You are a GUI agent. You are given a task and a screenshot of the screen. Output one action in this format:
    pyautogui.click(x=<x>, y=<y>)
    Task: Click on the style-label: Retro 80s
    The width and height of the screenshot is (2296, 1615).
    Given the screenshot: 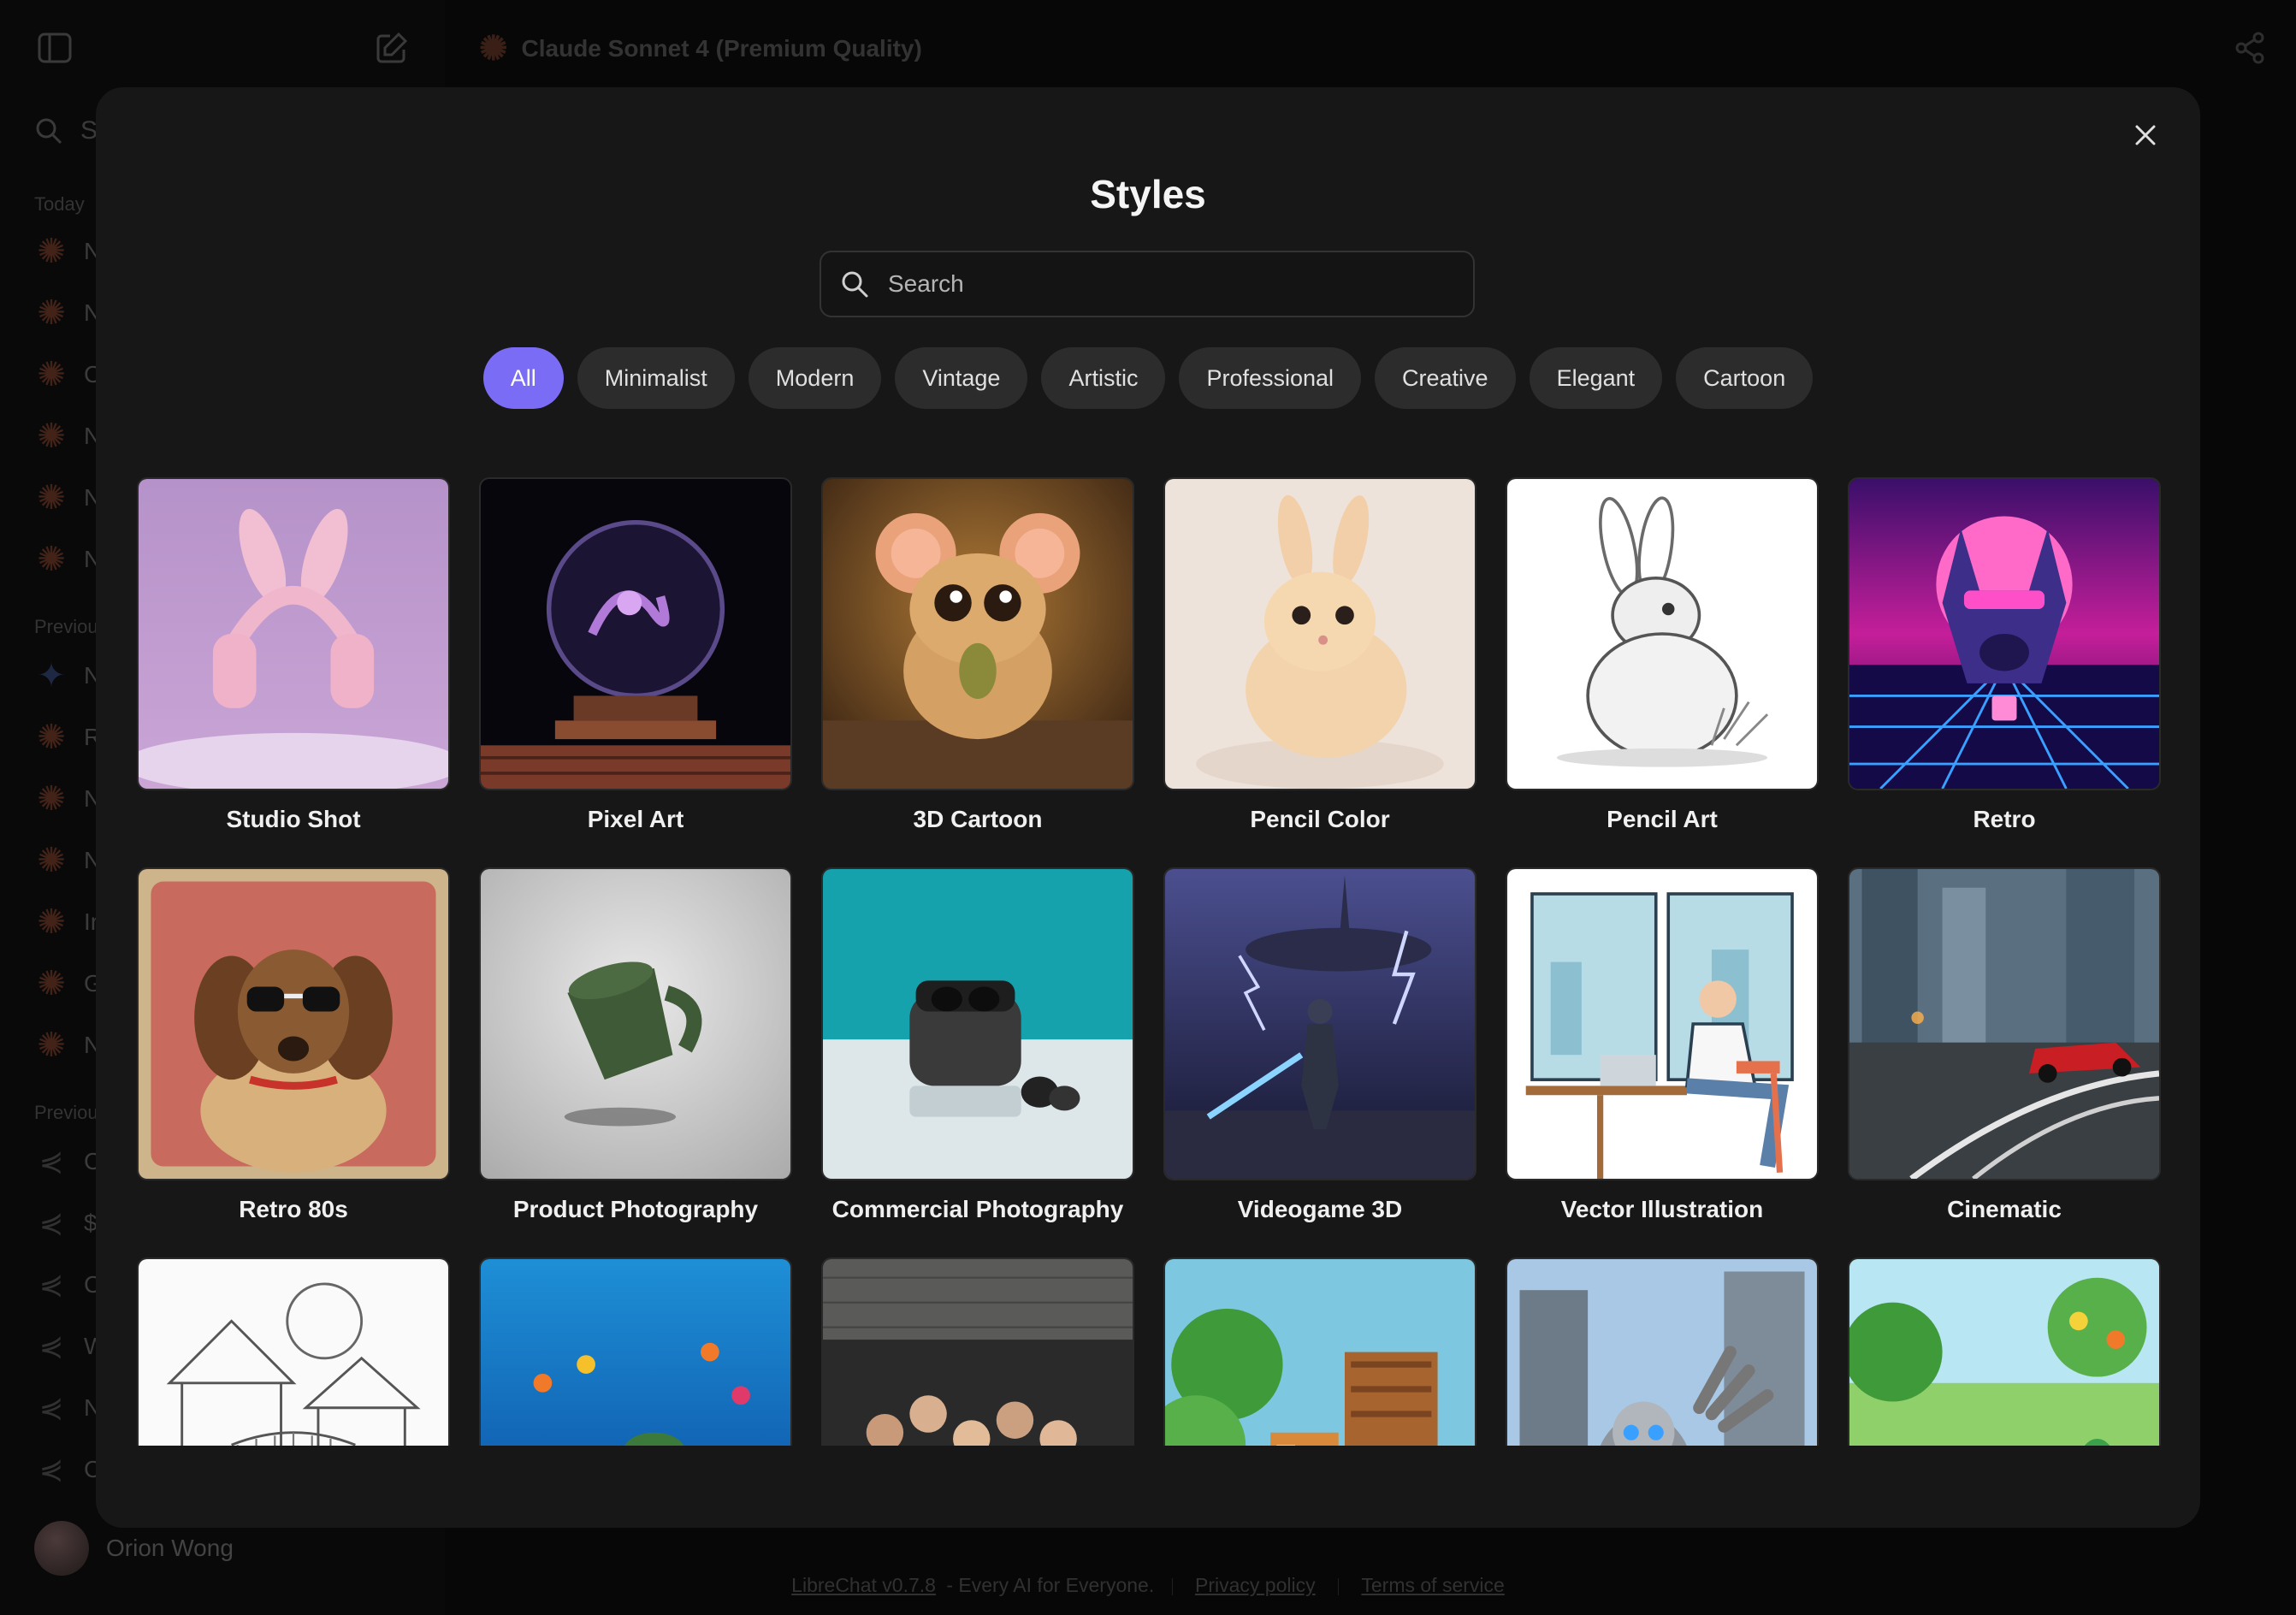 What is the action you would take?
    pyautogui.click(x=293, y=1209)
    